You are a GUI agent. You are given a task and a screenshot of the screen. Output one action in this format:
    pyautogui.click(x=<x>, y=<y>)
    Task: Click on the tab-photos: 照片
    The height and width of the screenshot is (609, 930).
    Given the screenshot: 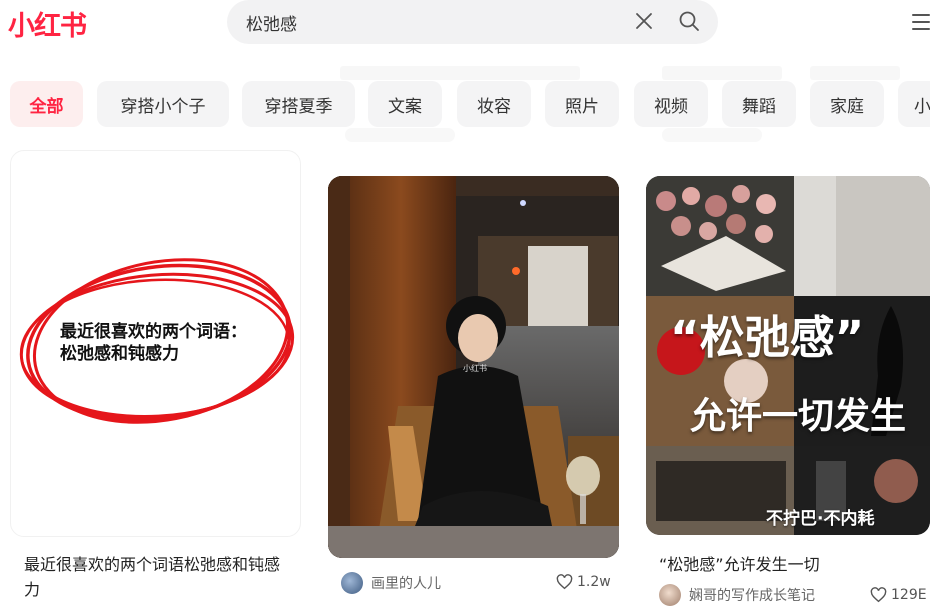 What is the action you would take?
    pyautogui.click(x=582, y=104)
    